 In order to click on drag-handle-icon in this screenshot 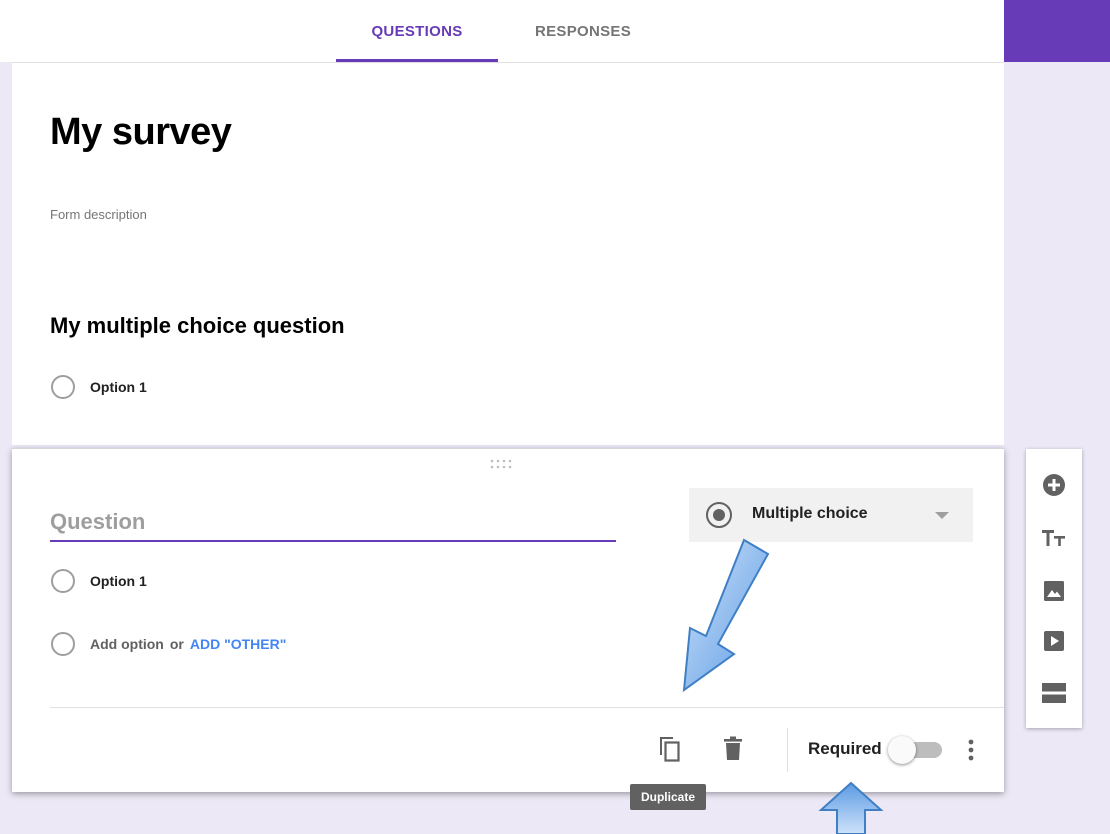, I will do `click(501, 464)`.